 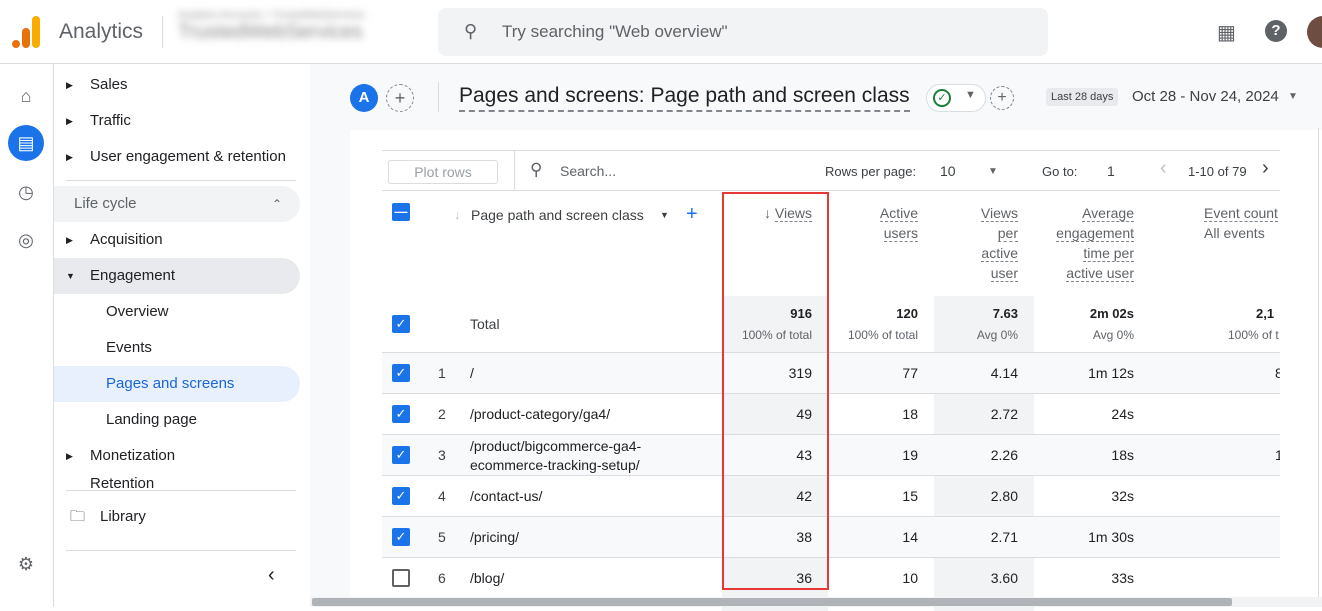 What do you see at coordinates (1276, 31) in the screenshot?
I see `help-icon: ?` at bounding box center [1276, 31].